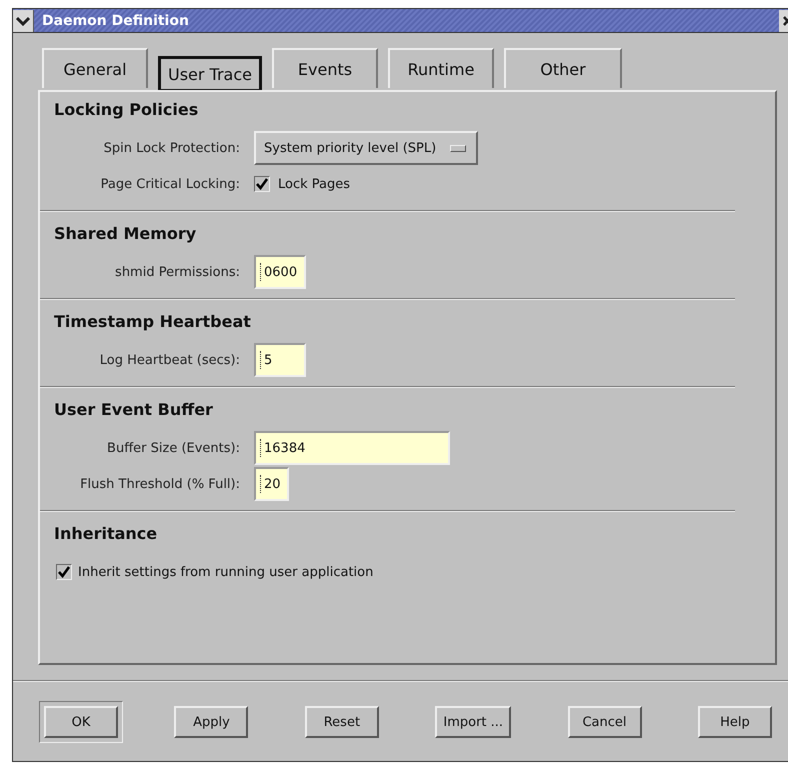 This screenshot has width=788, height=766. Describe the element at coordinates (605, 722) in the screenshot. I see `dialog-button: Cancel` at that location.